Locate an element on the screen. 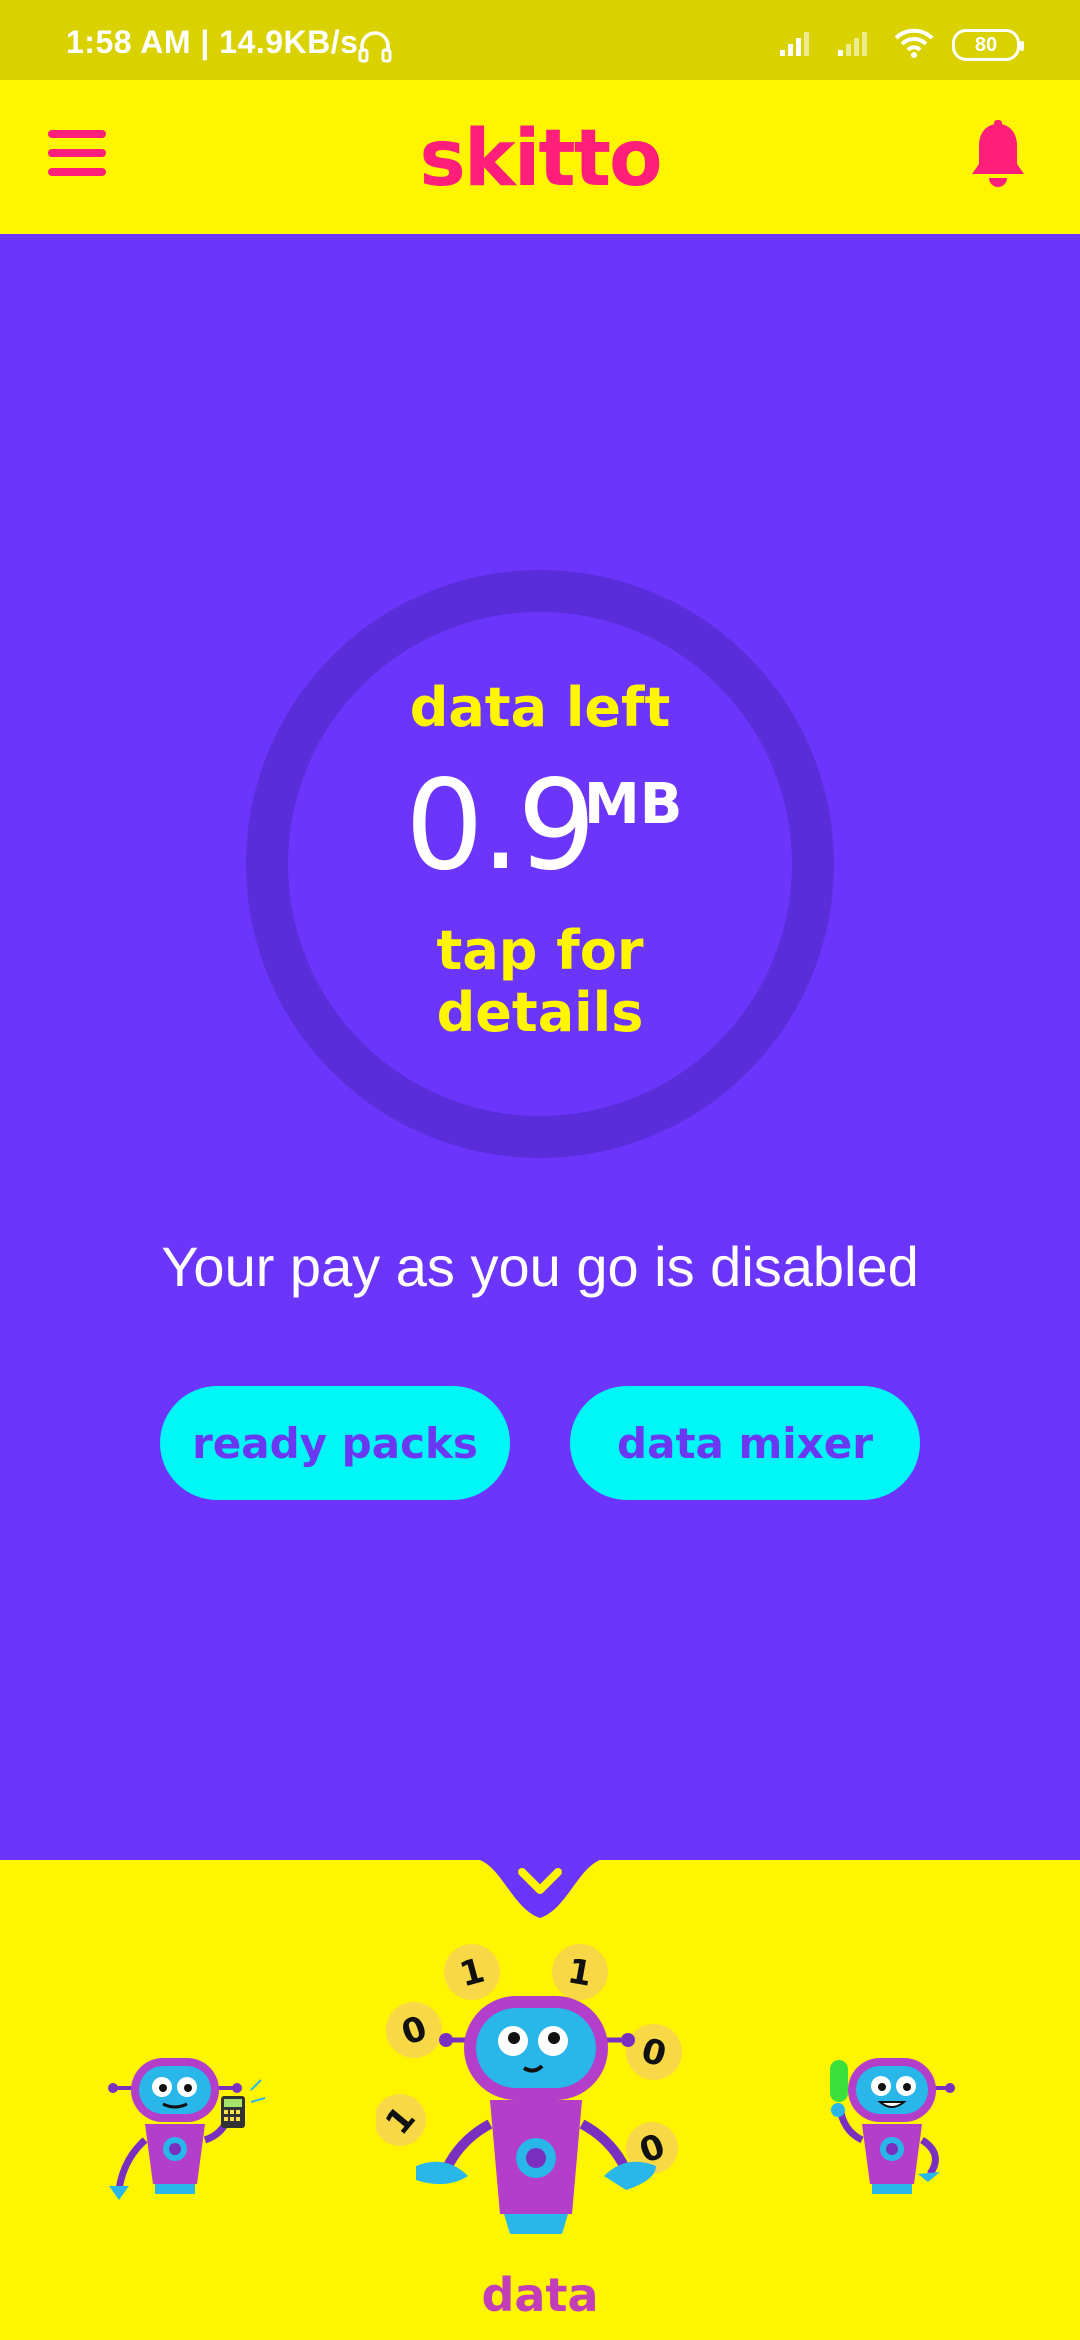 This screenshot has height=2340, width=1080. payg-status-text: Your pay as you go is disabled is located at coordinates (540, 1266).